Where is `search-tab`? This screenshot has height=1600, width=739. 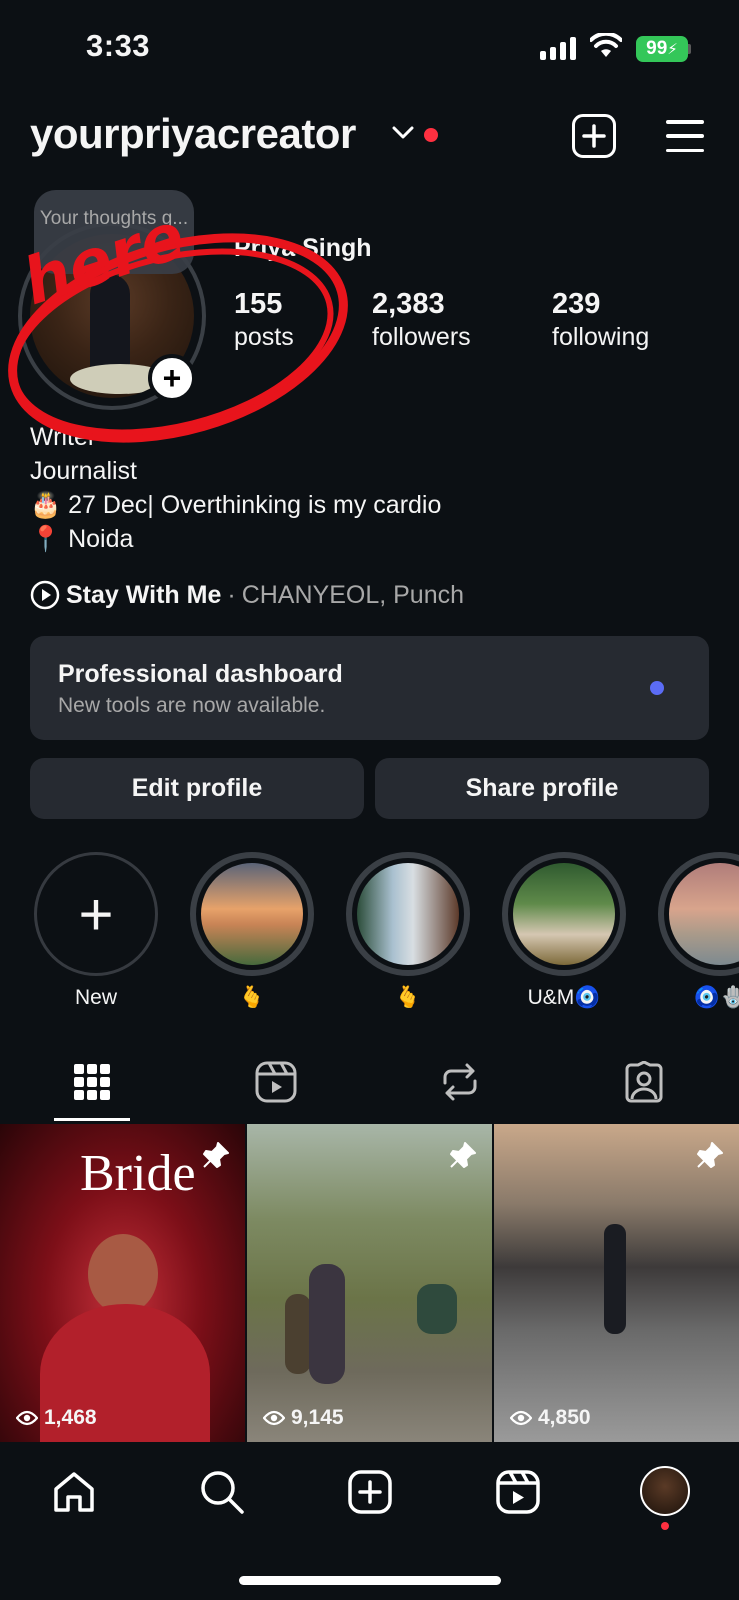
search-tab is located at coordinates (222, 1492).